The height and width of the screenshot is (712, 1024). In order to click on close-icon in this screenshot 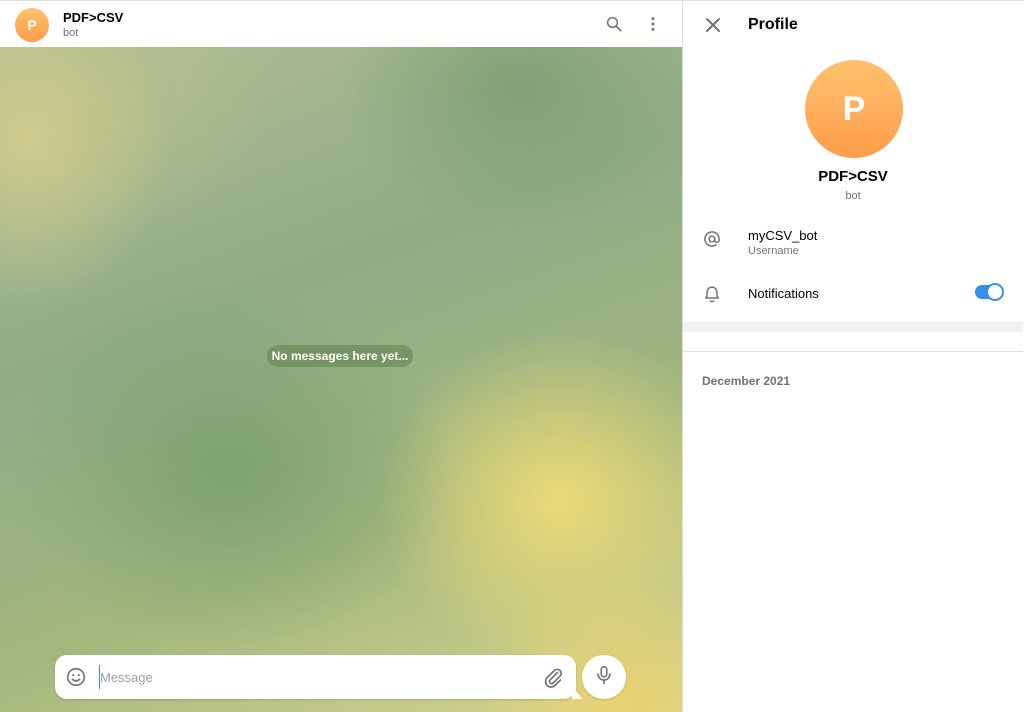, I will do `click(713, 25)`.